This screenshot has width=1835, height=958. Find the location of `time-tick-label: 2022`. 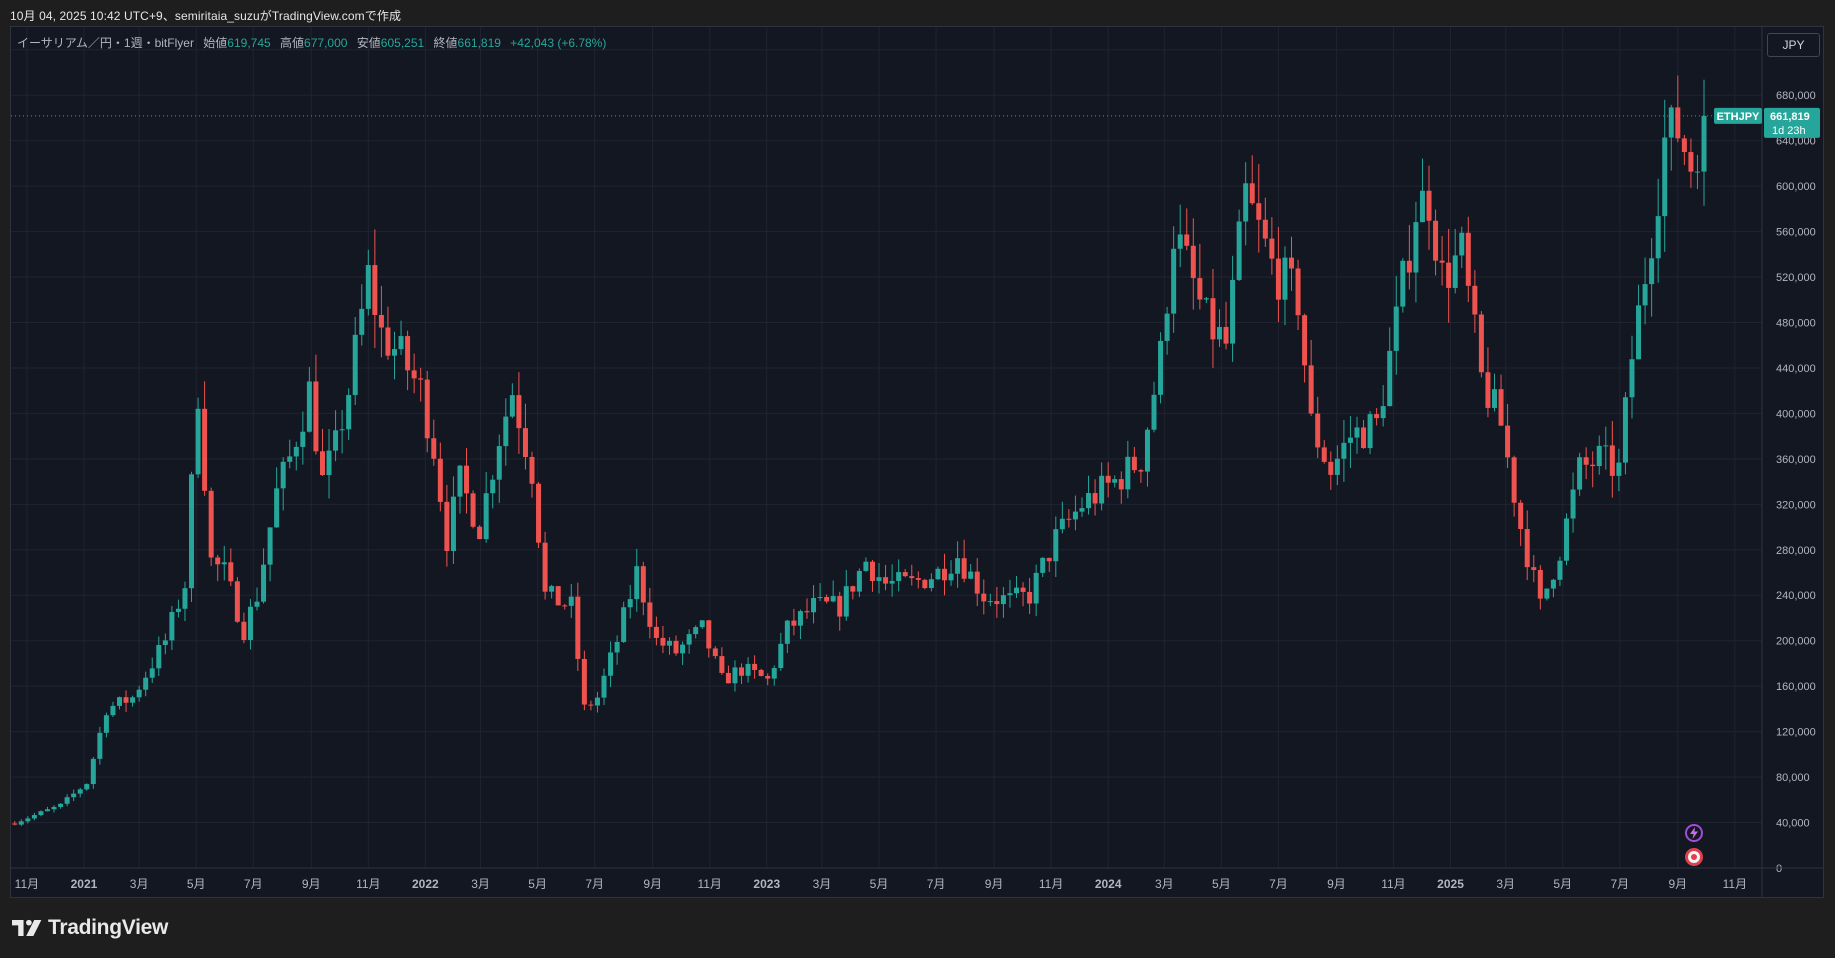

time-tick-label: 2022 is located at coordinates (425, 884).